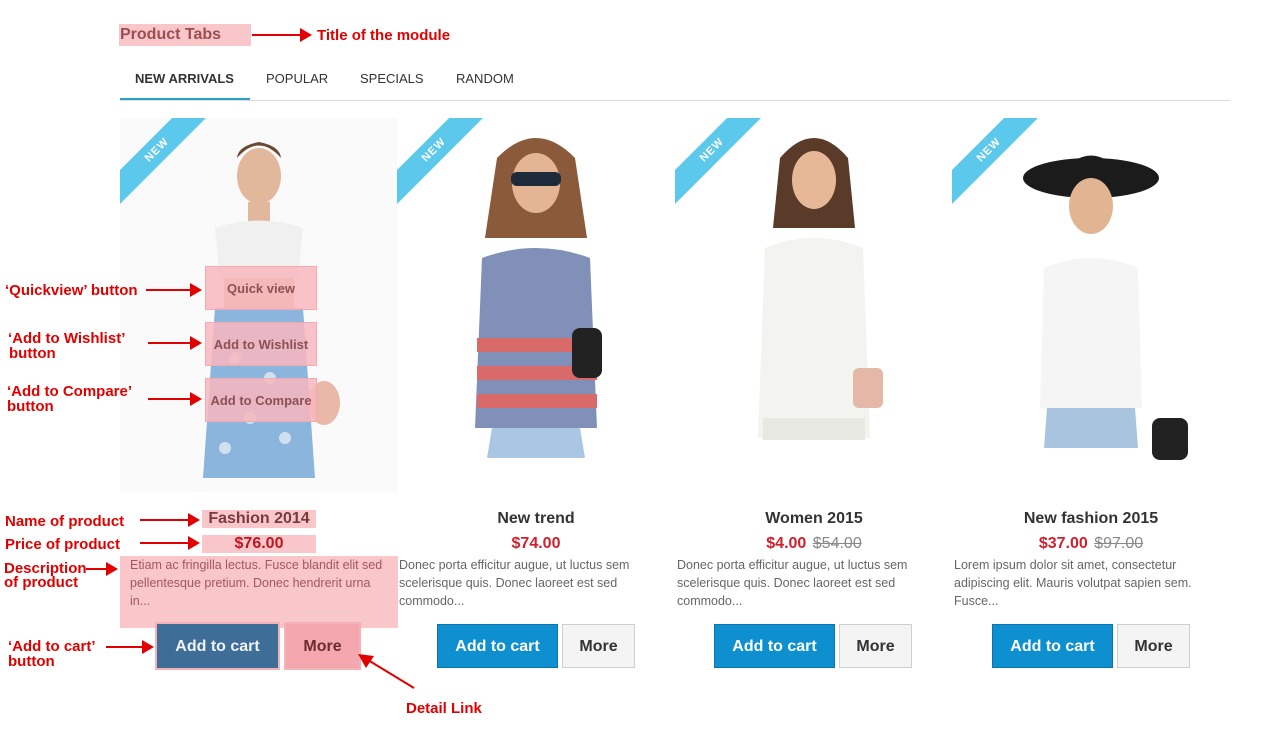 Image resolution: width=1274 pixels, height=734 pixels. What do you see at coordinates (1091, 544) in the screenshot?
I see `product-price-wrap: $37.00 $97.00` at bounding box center [1091, 544].